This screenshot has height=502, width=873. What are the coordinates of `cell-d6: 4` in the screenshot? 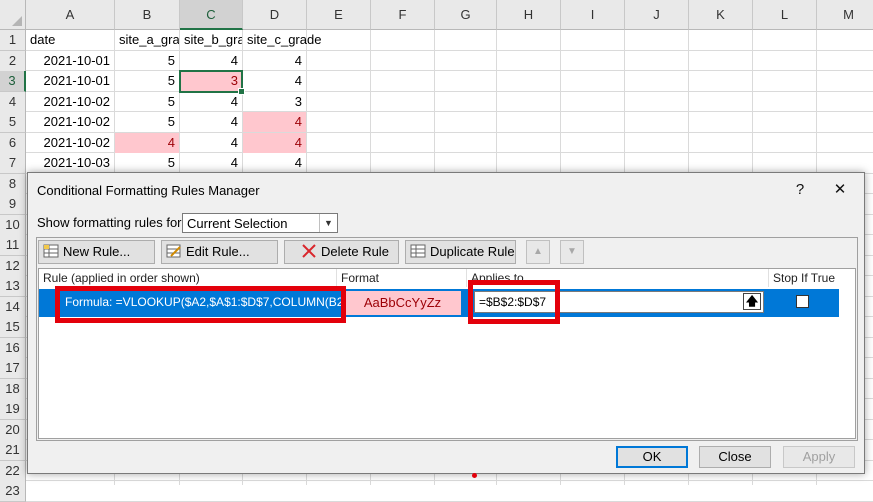 It's located at (274, 142).